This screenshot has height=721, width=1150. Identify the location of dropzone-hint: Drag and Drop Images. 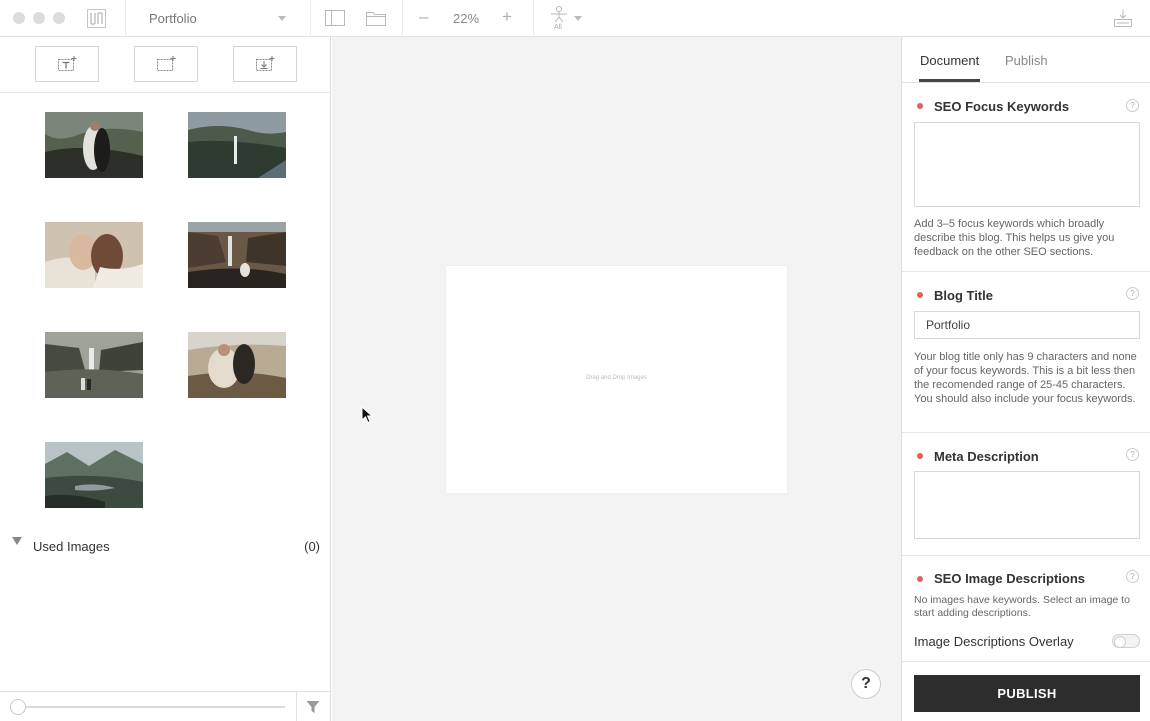
(616, 378).